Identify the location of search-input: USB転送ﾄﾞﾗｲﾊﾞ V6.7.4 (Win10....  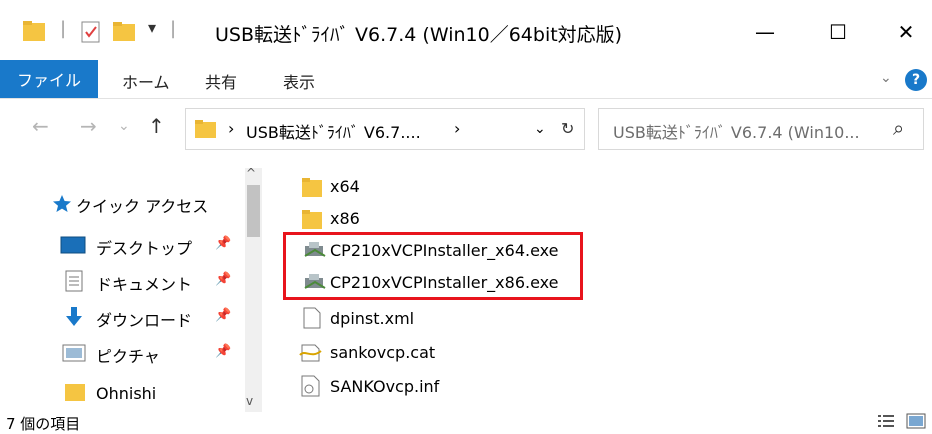
(736, 131).